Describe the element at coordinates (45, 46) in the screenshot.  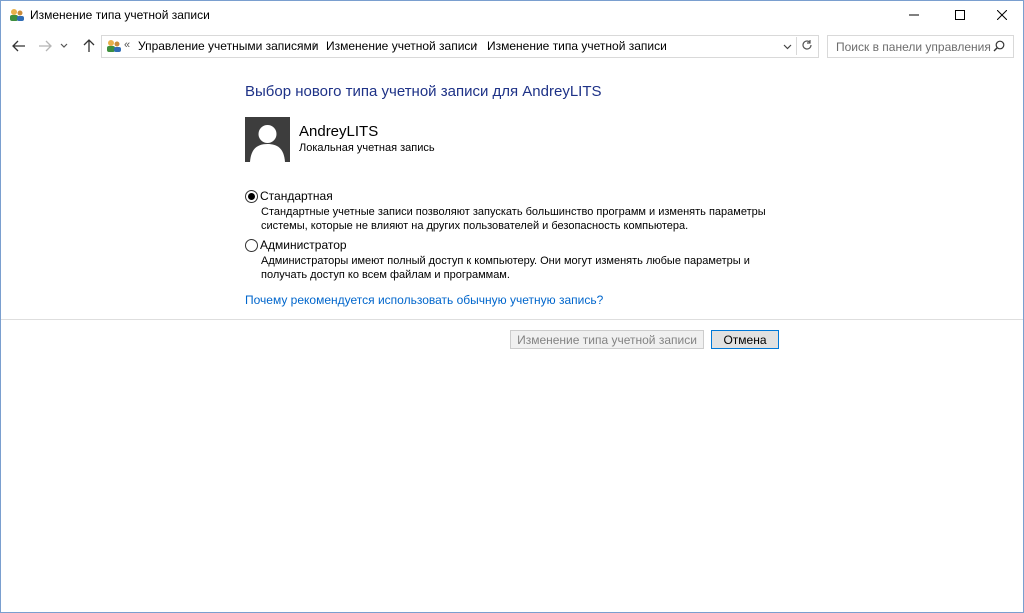
I see `forward-button` at that location.